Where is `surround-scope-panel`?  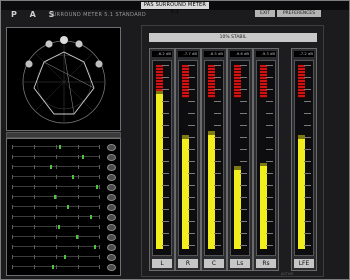
surround-scope-panel is located at coordinates (63, 79).